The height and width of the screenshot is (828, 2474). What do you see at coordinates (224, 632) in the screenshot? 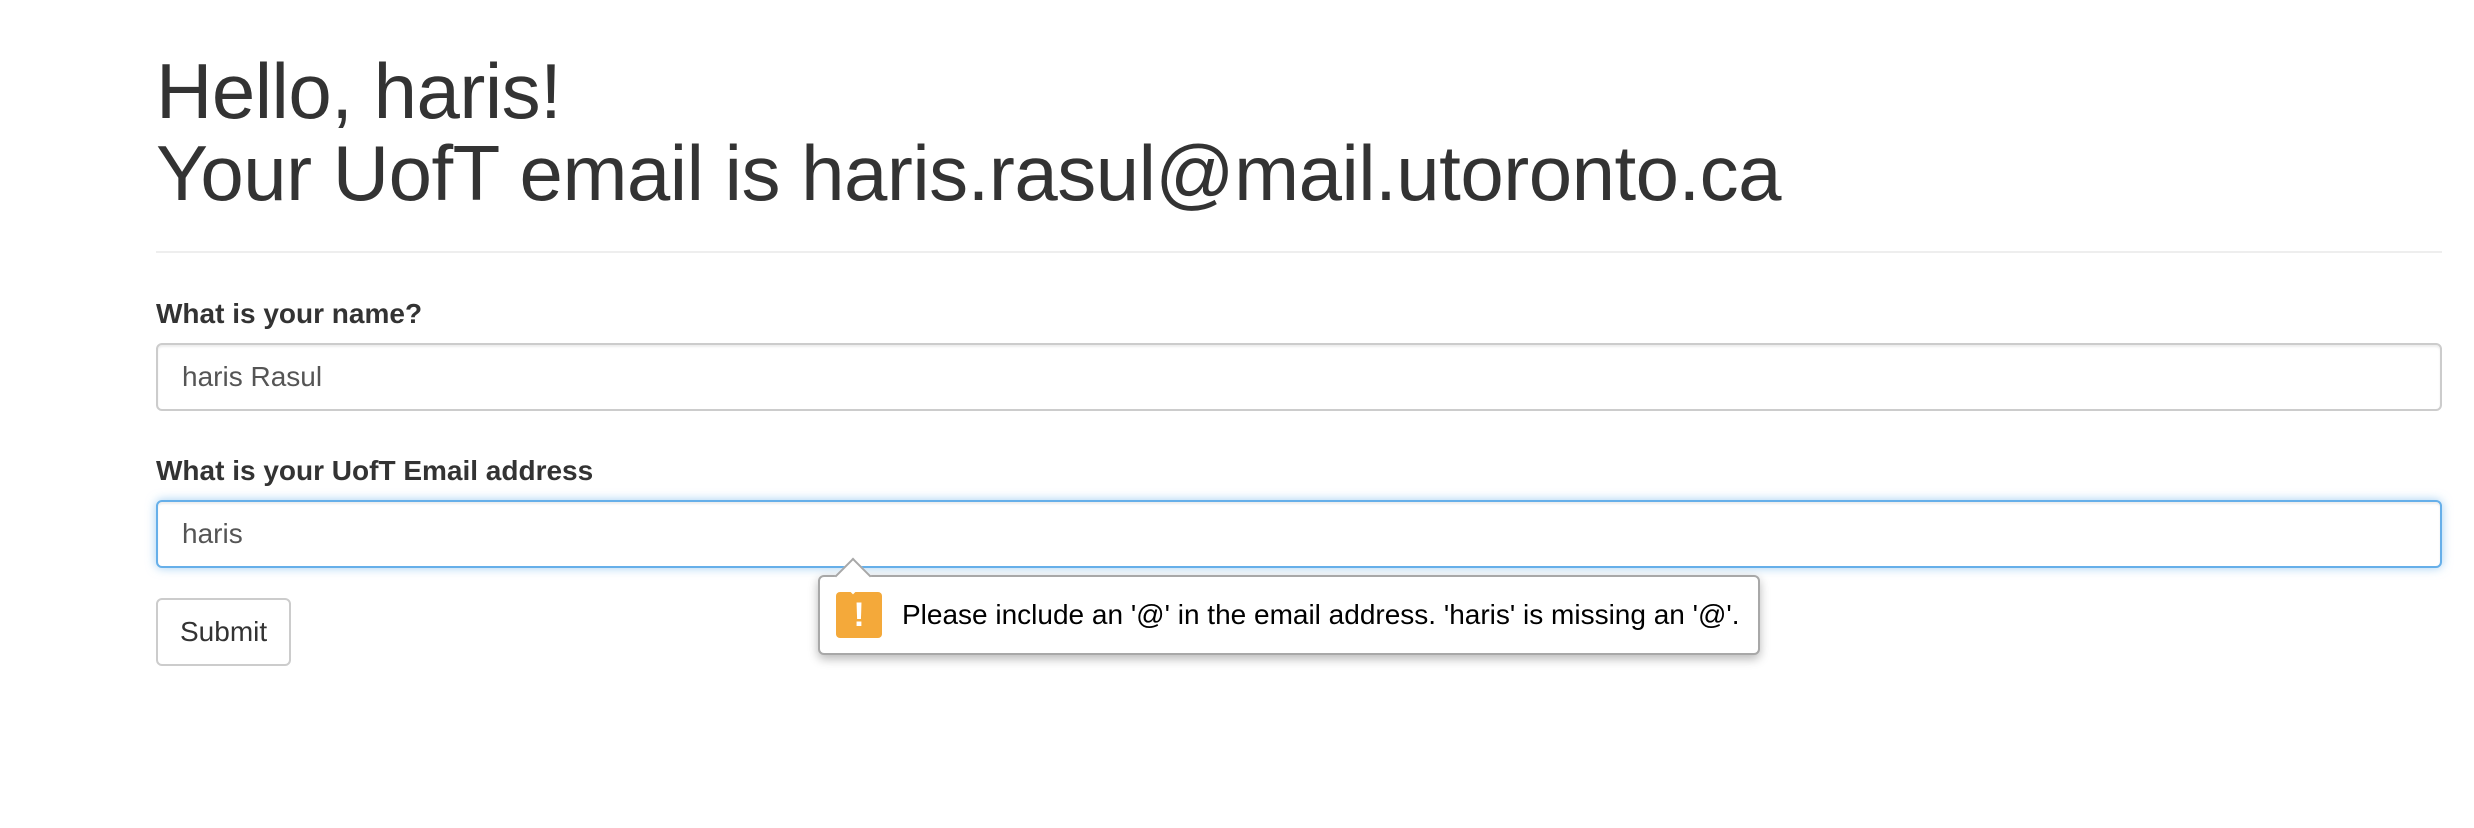
I see `submit-button: Submit` at bounding box center [224, 632].